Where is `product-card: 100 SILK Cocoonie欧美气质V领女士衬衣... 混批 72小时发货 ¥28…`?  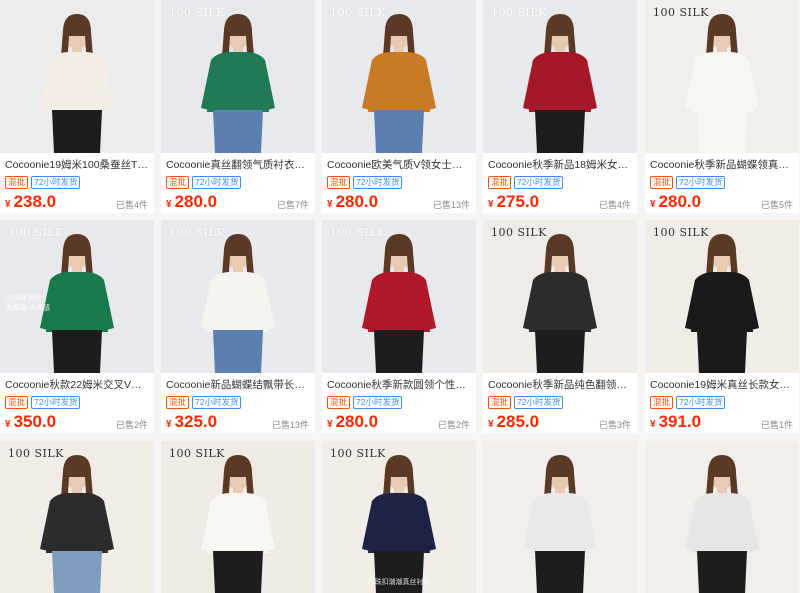 product-card: 100 SILK Cocoonie欧美气质V领女士衬衣... 混批 72小时发货 ¥28… is located at coordinates (399, 106).